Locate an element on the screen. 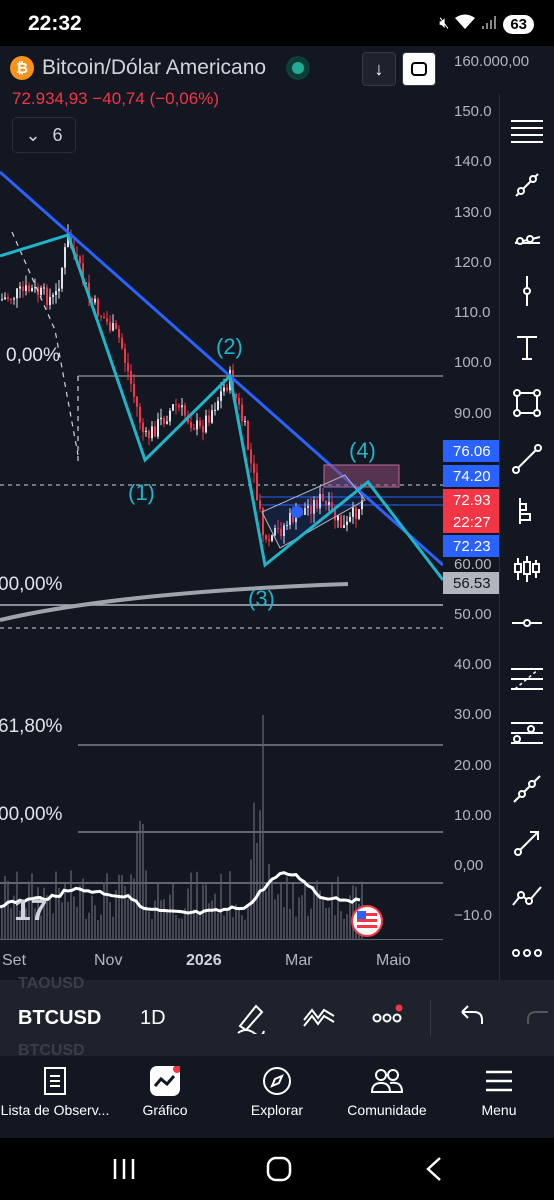 Image resolution: width=554 pixels, height=1200 pixels. download-icon: ↓ is located at coordinates (379, 69).